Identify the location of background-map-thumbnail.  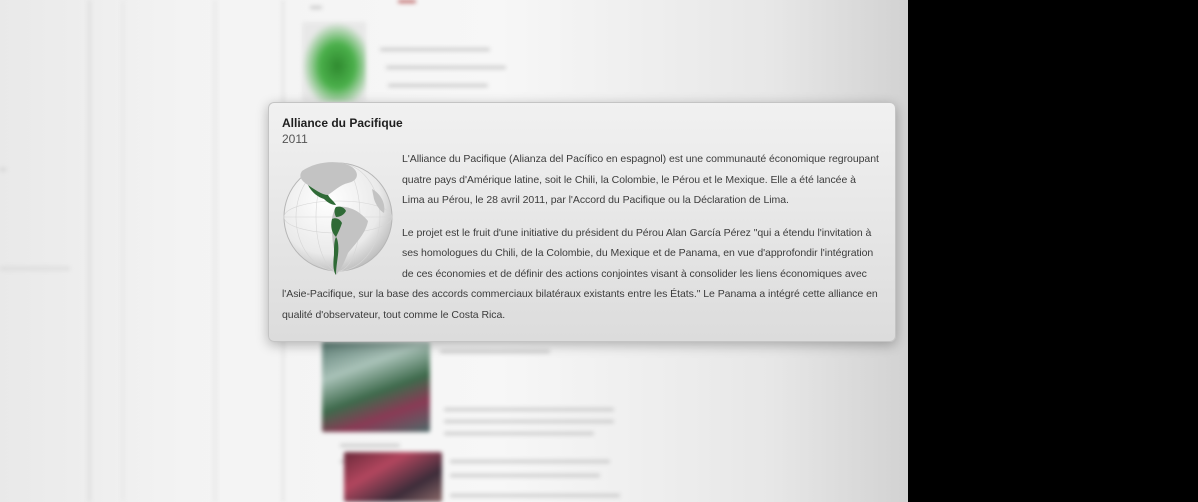
(334, 62).